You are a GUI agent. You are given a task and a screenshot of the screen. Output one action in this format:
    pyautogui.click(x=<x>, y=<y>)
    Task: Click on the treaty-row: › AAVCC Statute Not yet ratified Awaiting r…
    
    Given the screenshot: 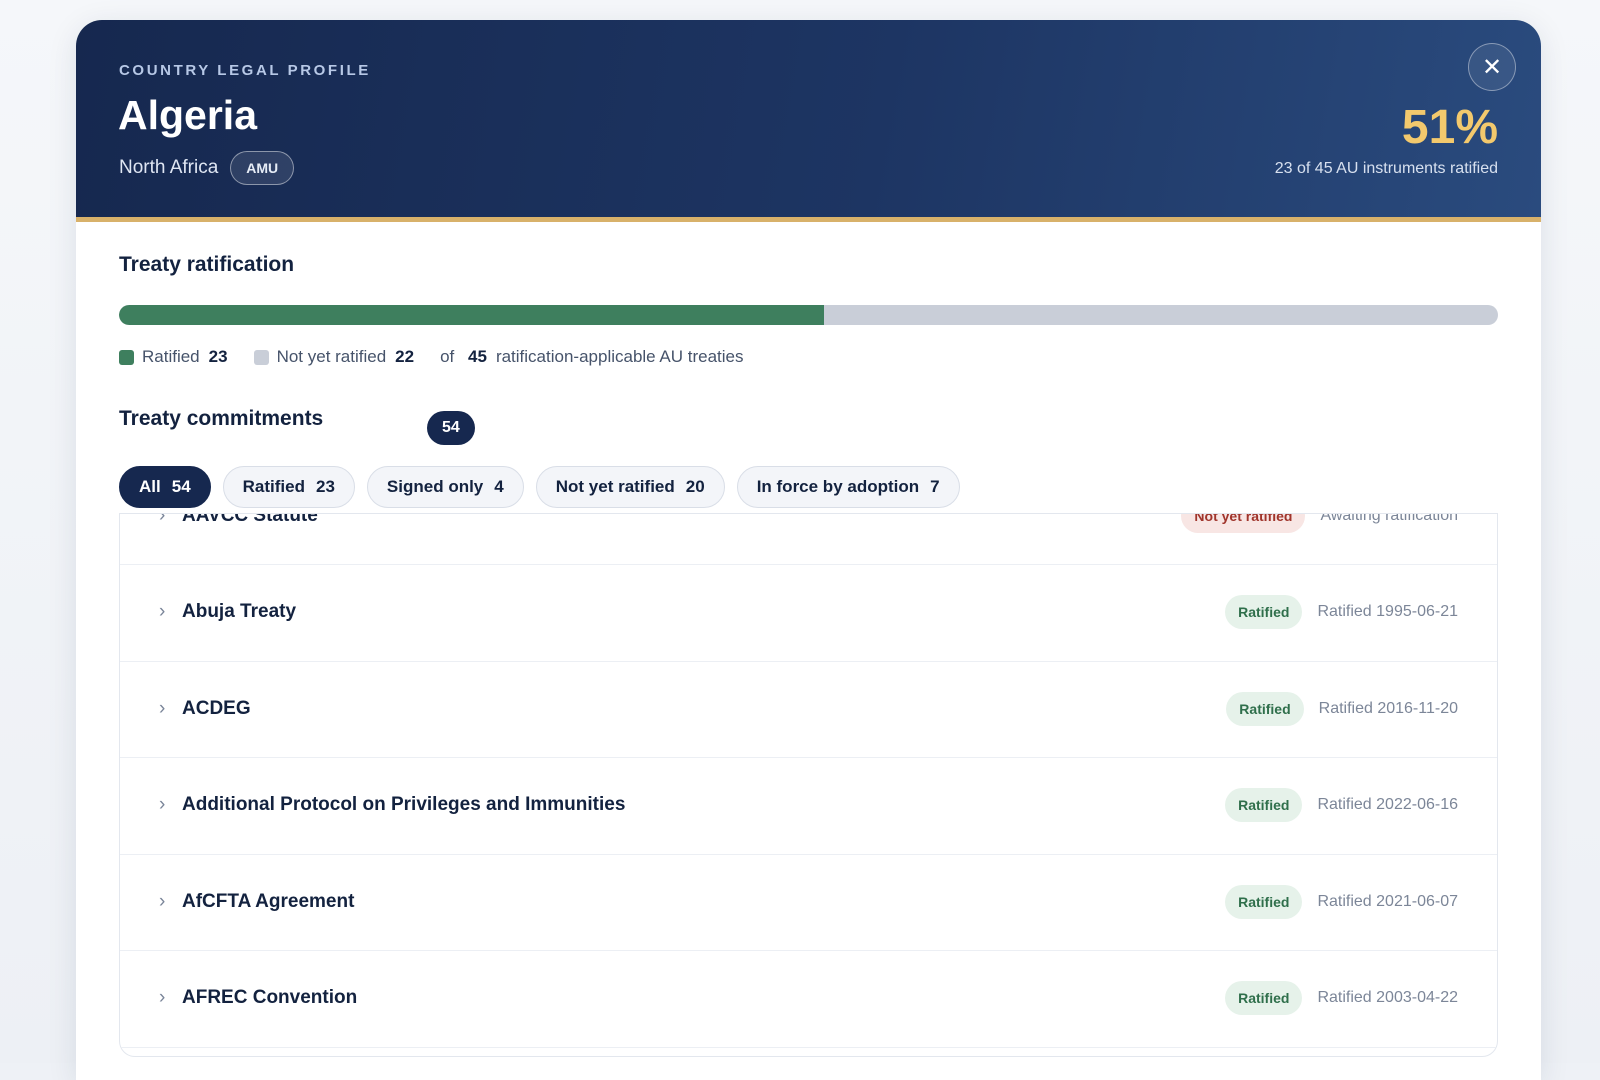 What is the action you would take?
    pyautogui.click(x=808, y=539)
    